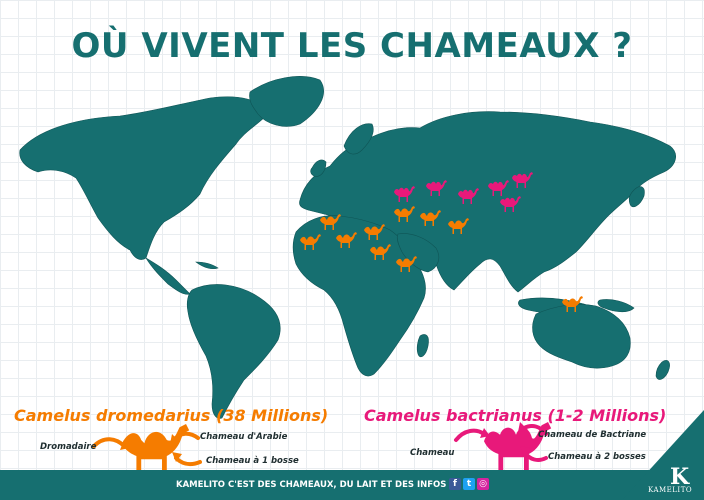 The image size is (704, 500). What do you see at coordinates (470, 435) in the screenshot?
I see `arrow-chameau` at bounding box center [470, 435].